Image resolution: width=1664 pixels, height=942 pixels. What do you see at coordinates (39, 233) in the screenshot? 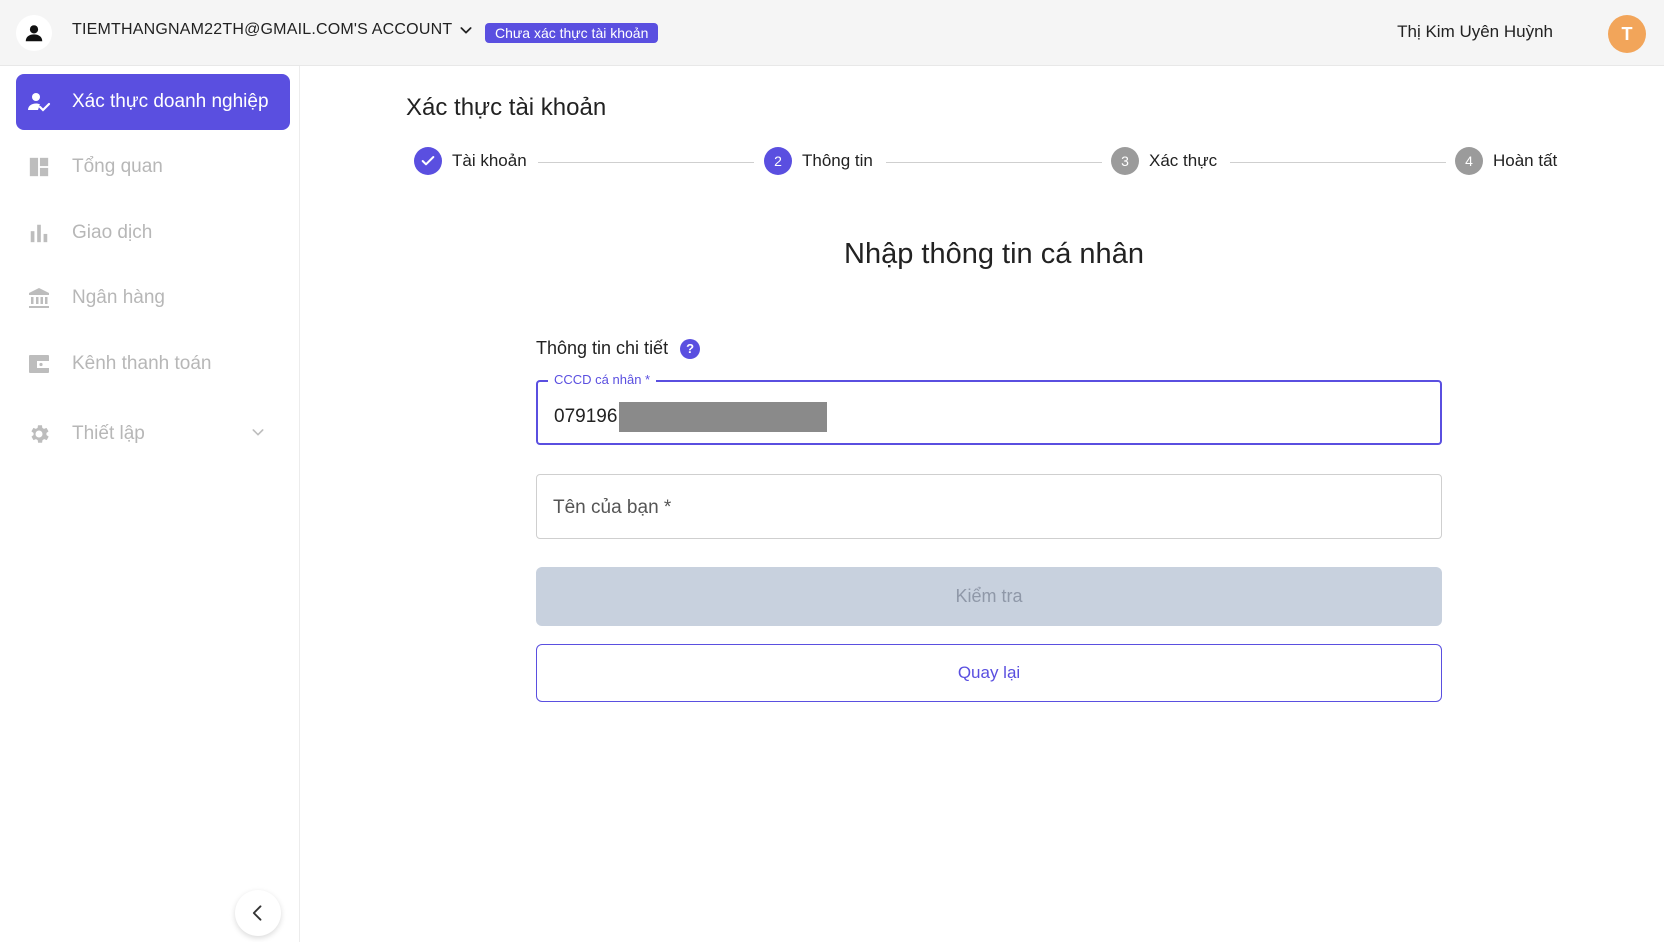
I see `bar-chart-icon` at bounding box center [39, 233].